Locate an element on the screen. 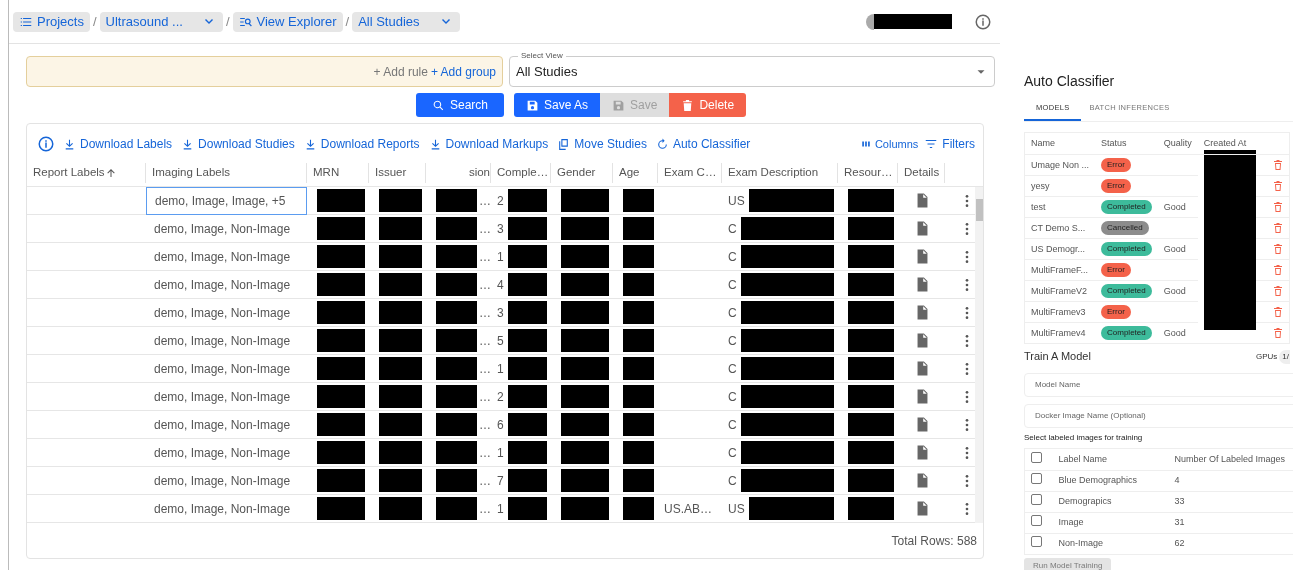 The height and width of the screenshot is (570, 1293). gpus-label: GPUs is located at coordinates (1267, 356).